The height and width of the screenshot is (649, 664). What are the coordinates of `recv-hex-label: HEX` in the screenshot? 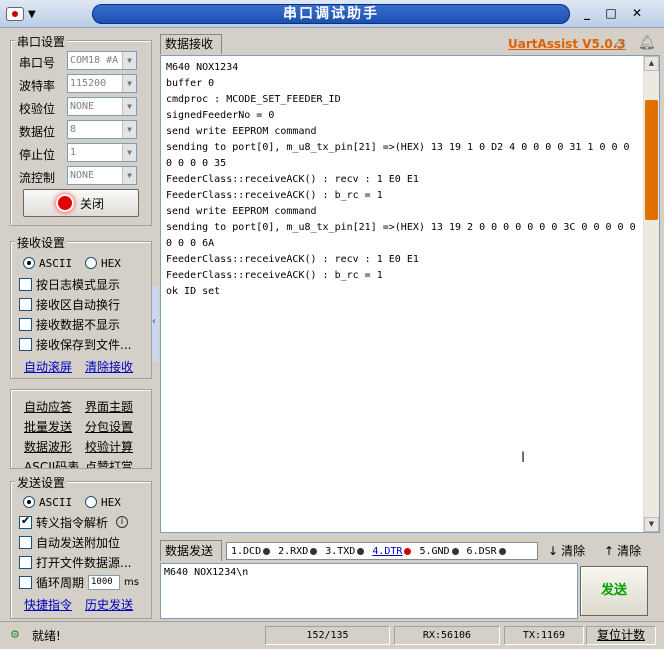 It's located at (111, 263).